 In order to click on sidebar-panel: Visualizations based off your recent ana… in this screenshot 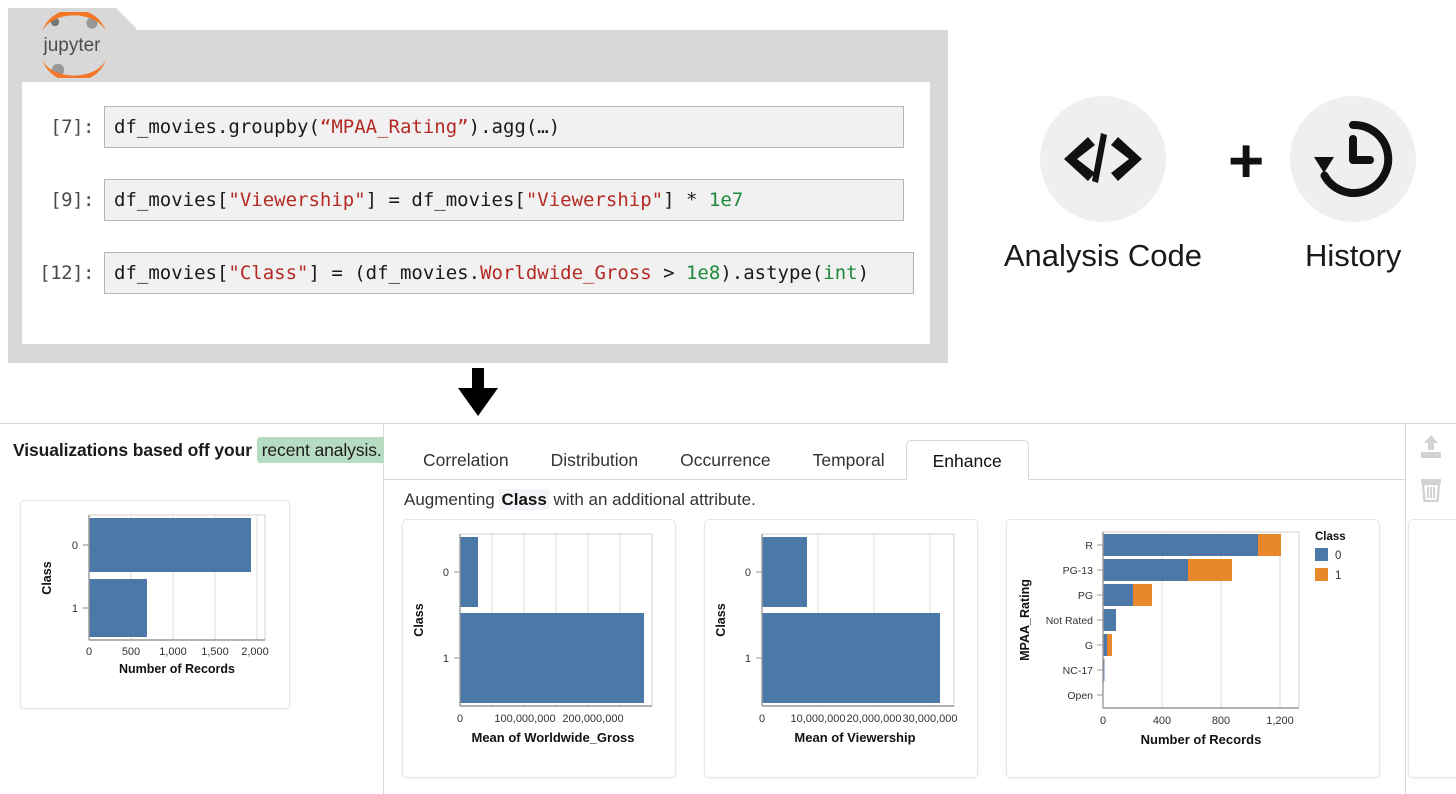, I will do `click(193, 609)`.